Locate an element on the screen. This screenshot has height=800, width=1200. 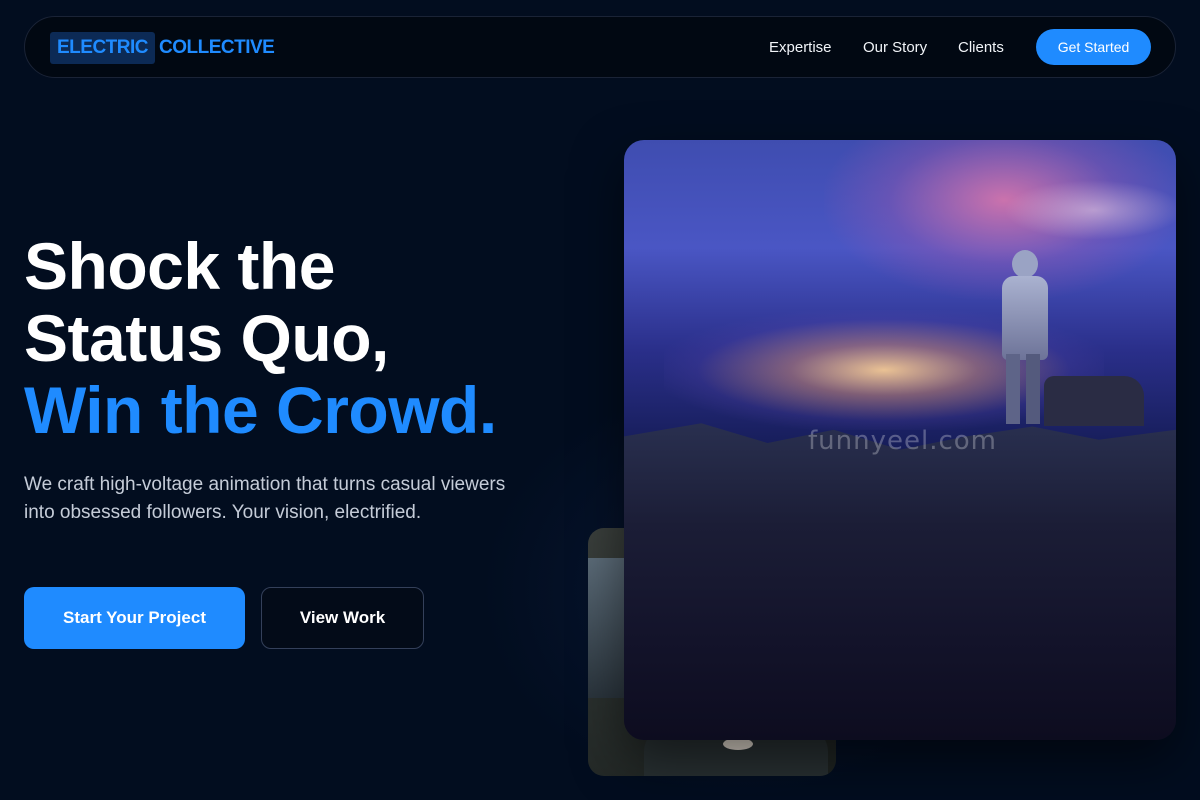
headline-line-2: Status Quo, is located at coordinates (206, 338).